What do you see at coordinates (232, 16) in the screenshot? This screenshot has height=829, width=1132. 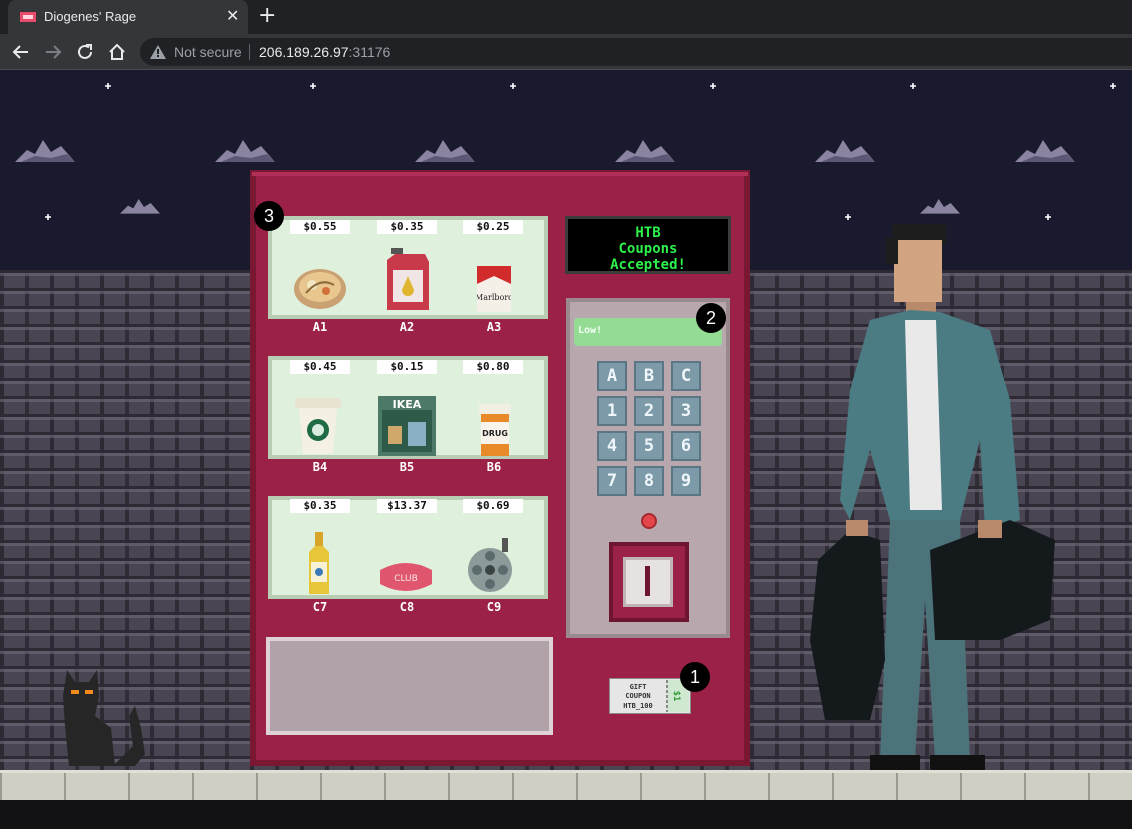 I see `tab-close-icon: ✕` at bounding box center [232, 16].